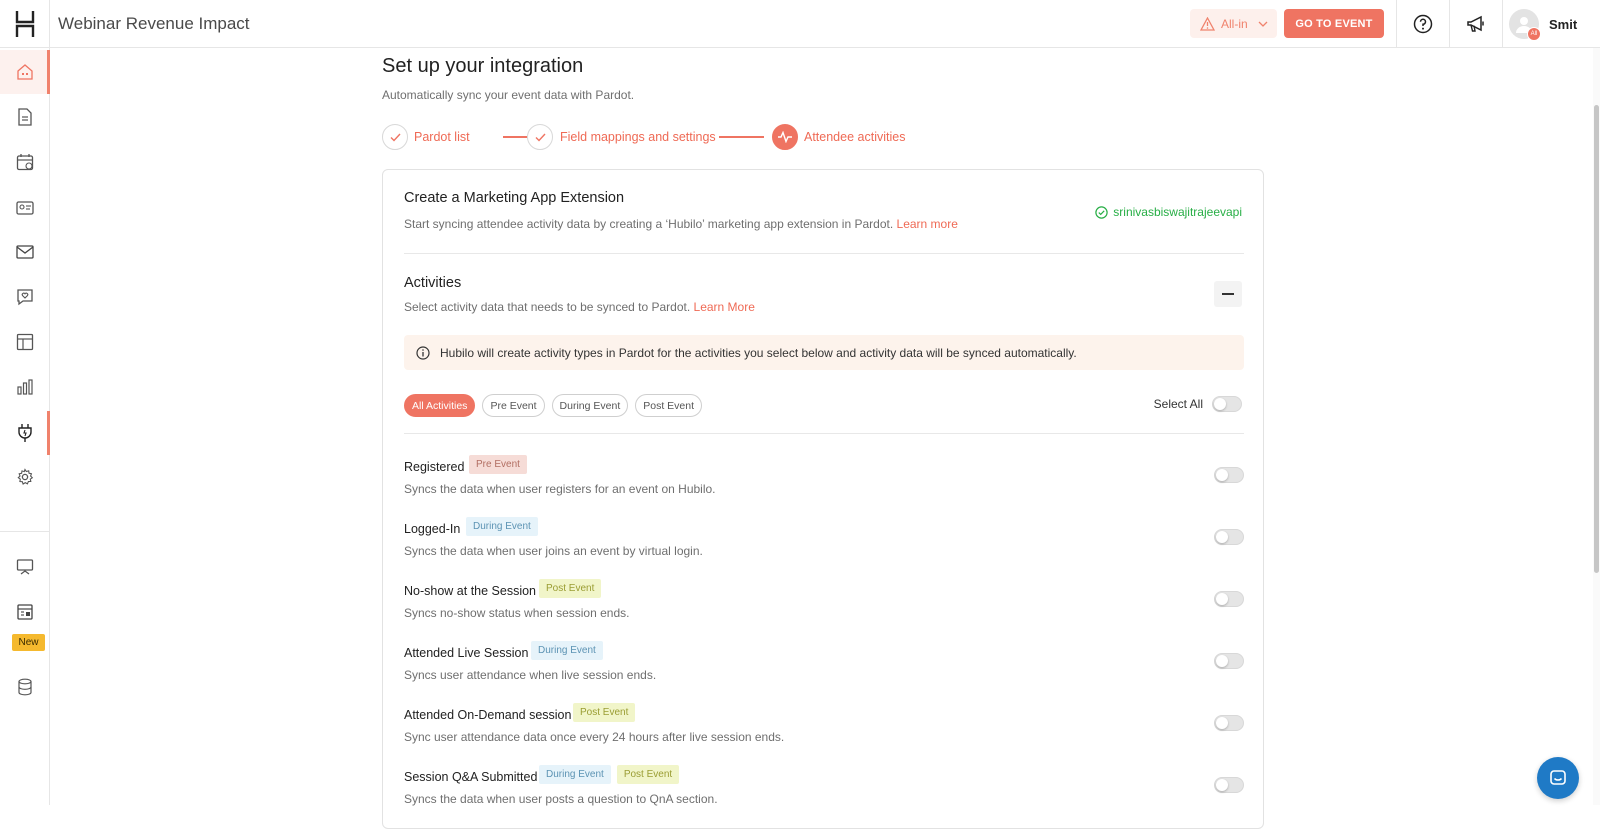 The width and height of the screenshot is (1600, 829). I want to click on sidebar-item-settings, so click(25, 477).